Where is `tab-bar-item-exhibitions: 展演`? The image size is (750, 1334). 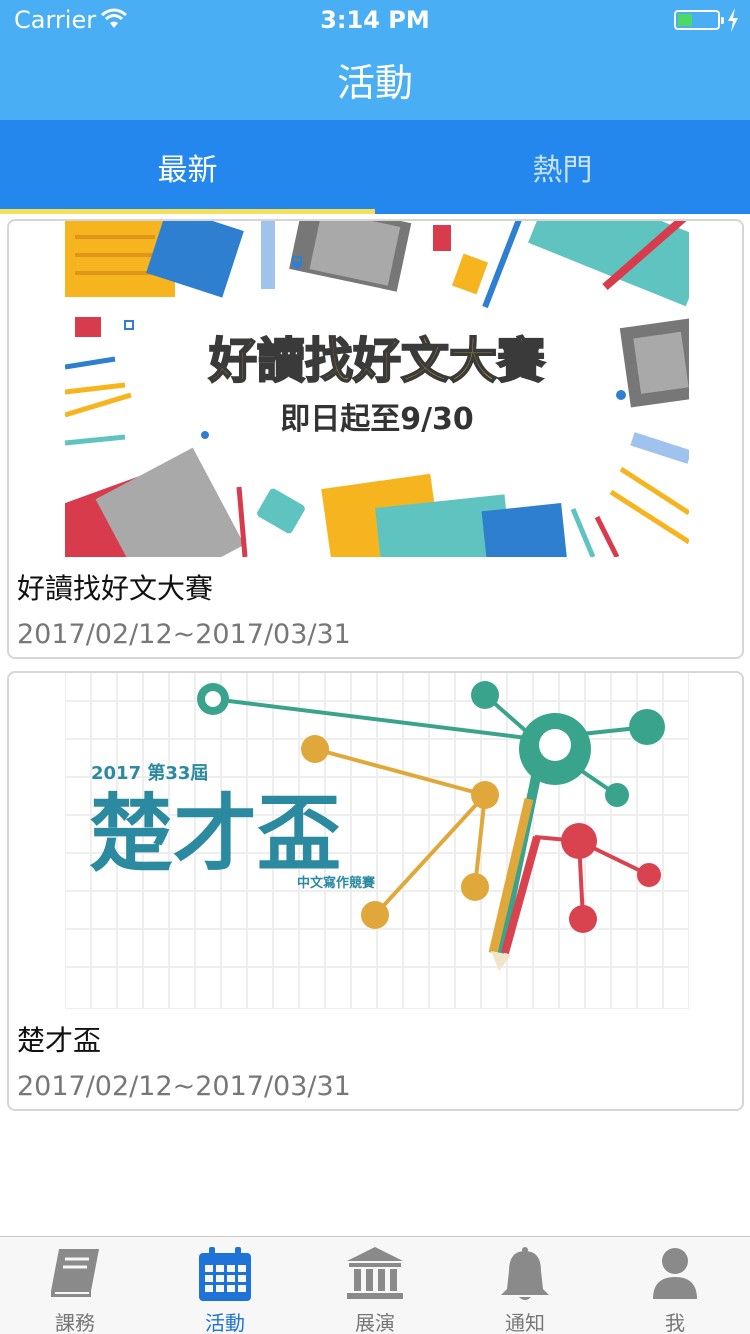
tab-bar-item-exhibitions: 展演 is located at coordinates (375, 1285).